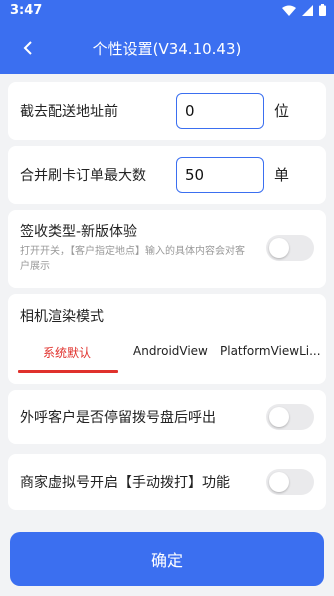 The height and width of the screenshot is (596, 334). I want to click on app-header: 3:47 个性设置(V34.10.43), so click(167, 37).